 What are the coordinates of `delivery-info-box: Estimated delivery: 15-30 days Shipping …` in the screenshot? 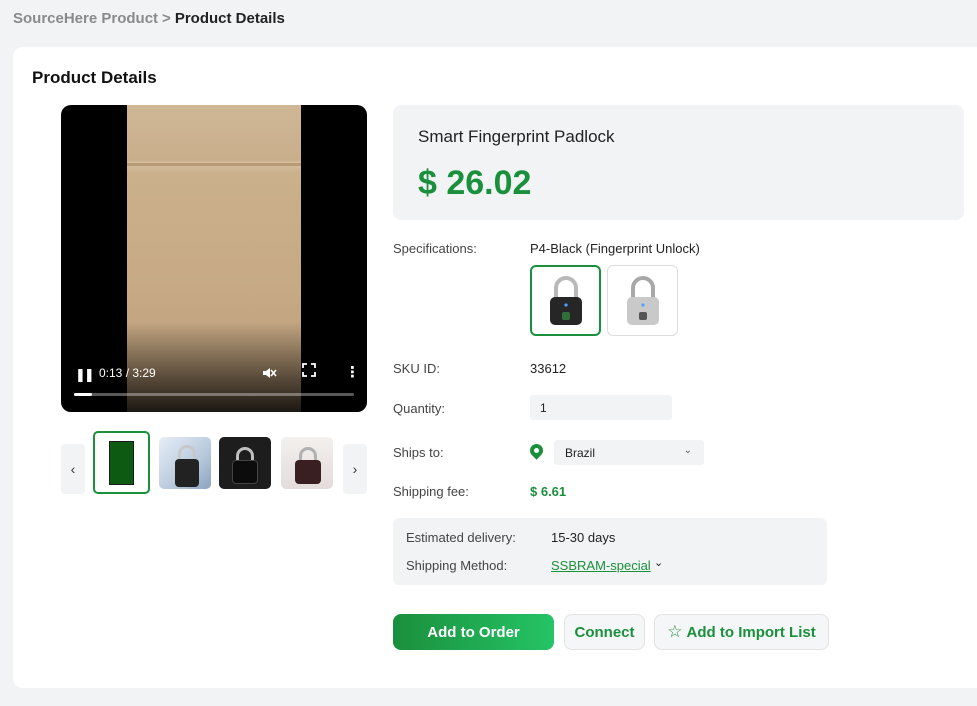 It's located at (610, 551).